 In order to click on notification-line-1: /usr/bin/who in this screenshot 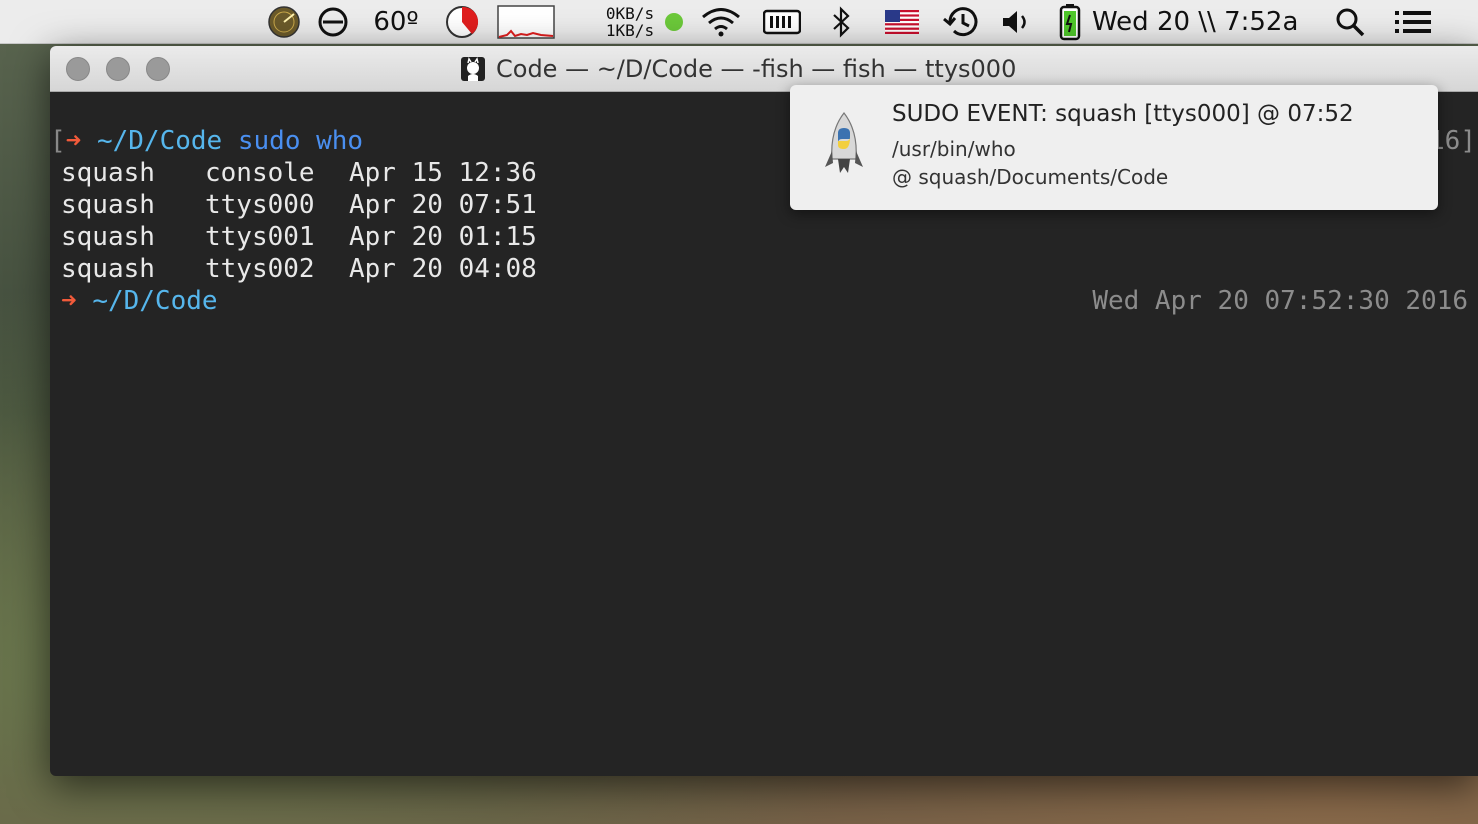, I will do `click(954, 149)`.